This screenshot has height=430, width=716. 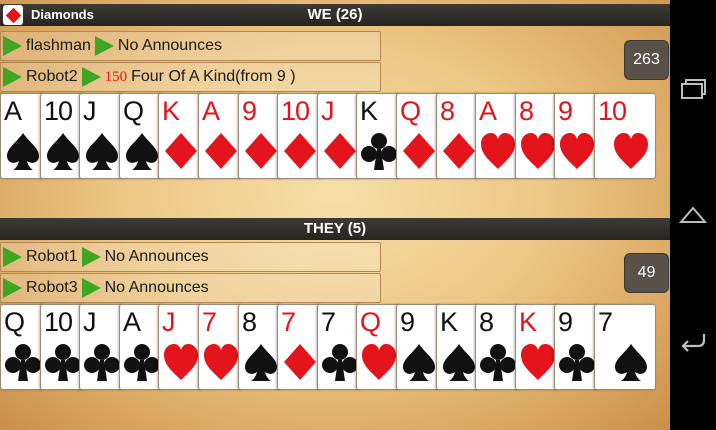 I want to click on player-name: flashman, so click(x=58, y=45).